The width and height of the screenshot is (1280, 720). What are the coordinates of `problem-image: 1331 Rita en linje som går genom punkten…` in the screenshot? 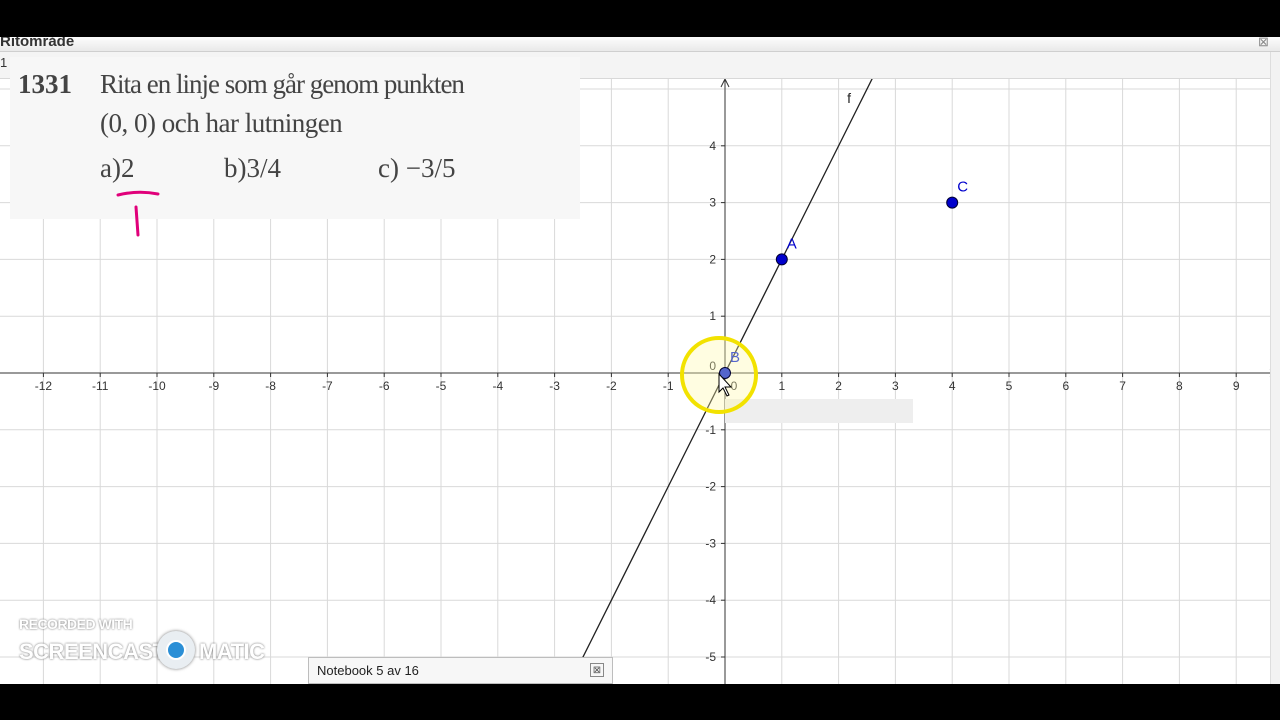 It's located at (295, 147).